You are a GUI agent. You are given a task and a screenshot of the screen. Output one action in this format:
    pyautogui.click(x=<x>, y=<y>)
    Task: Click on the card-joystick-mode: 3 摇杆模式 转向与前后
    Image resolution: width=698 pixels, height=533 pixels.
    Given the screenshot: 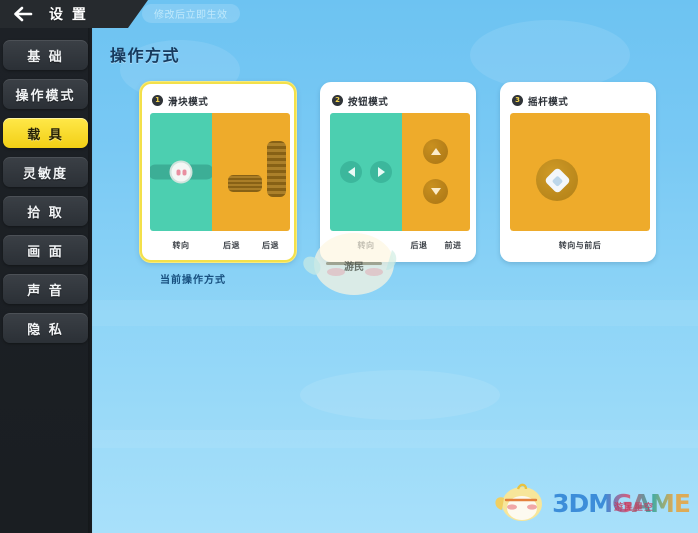 What is the action you would take?
    pyautogui.click(x=578, y=172)
    